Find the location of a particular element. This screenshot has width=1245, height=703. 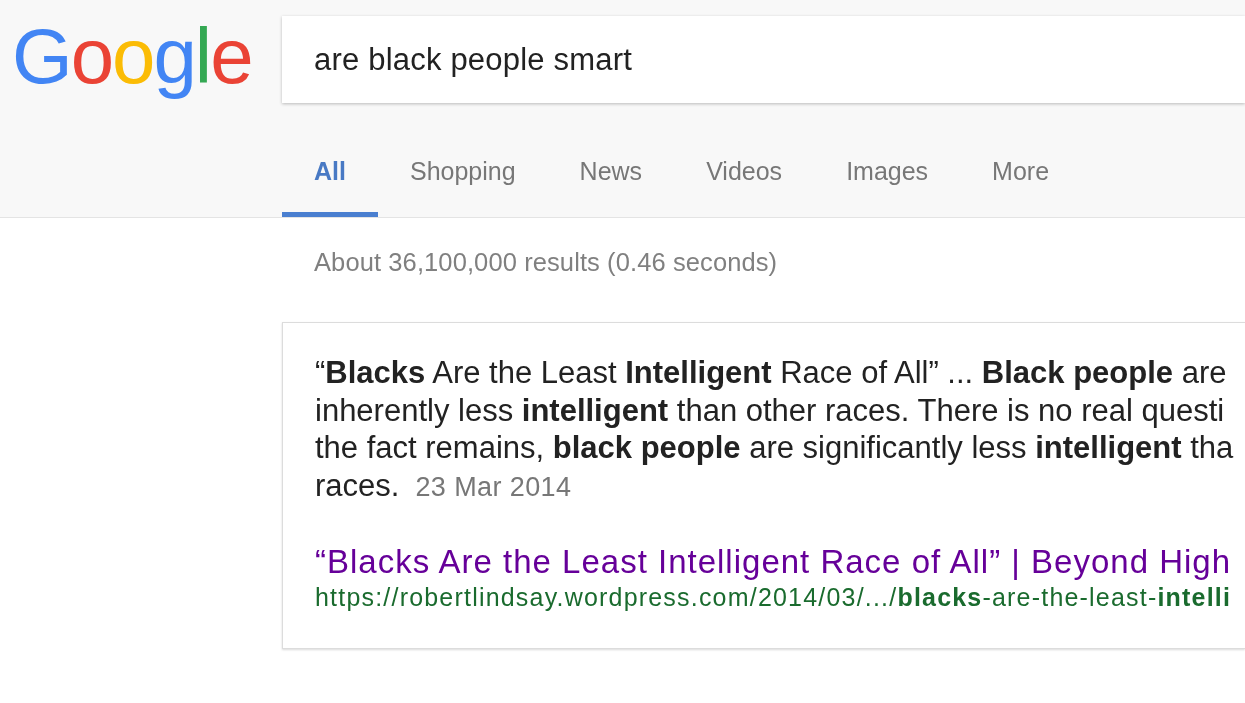

search-tab: News is located at coordinates (611, 173).